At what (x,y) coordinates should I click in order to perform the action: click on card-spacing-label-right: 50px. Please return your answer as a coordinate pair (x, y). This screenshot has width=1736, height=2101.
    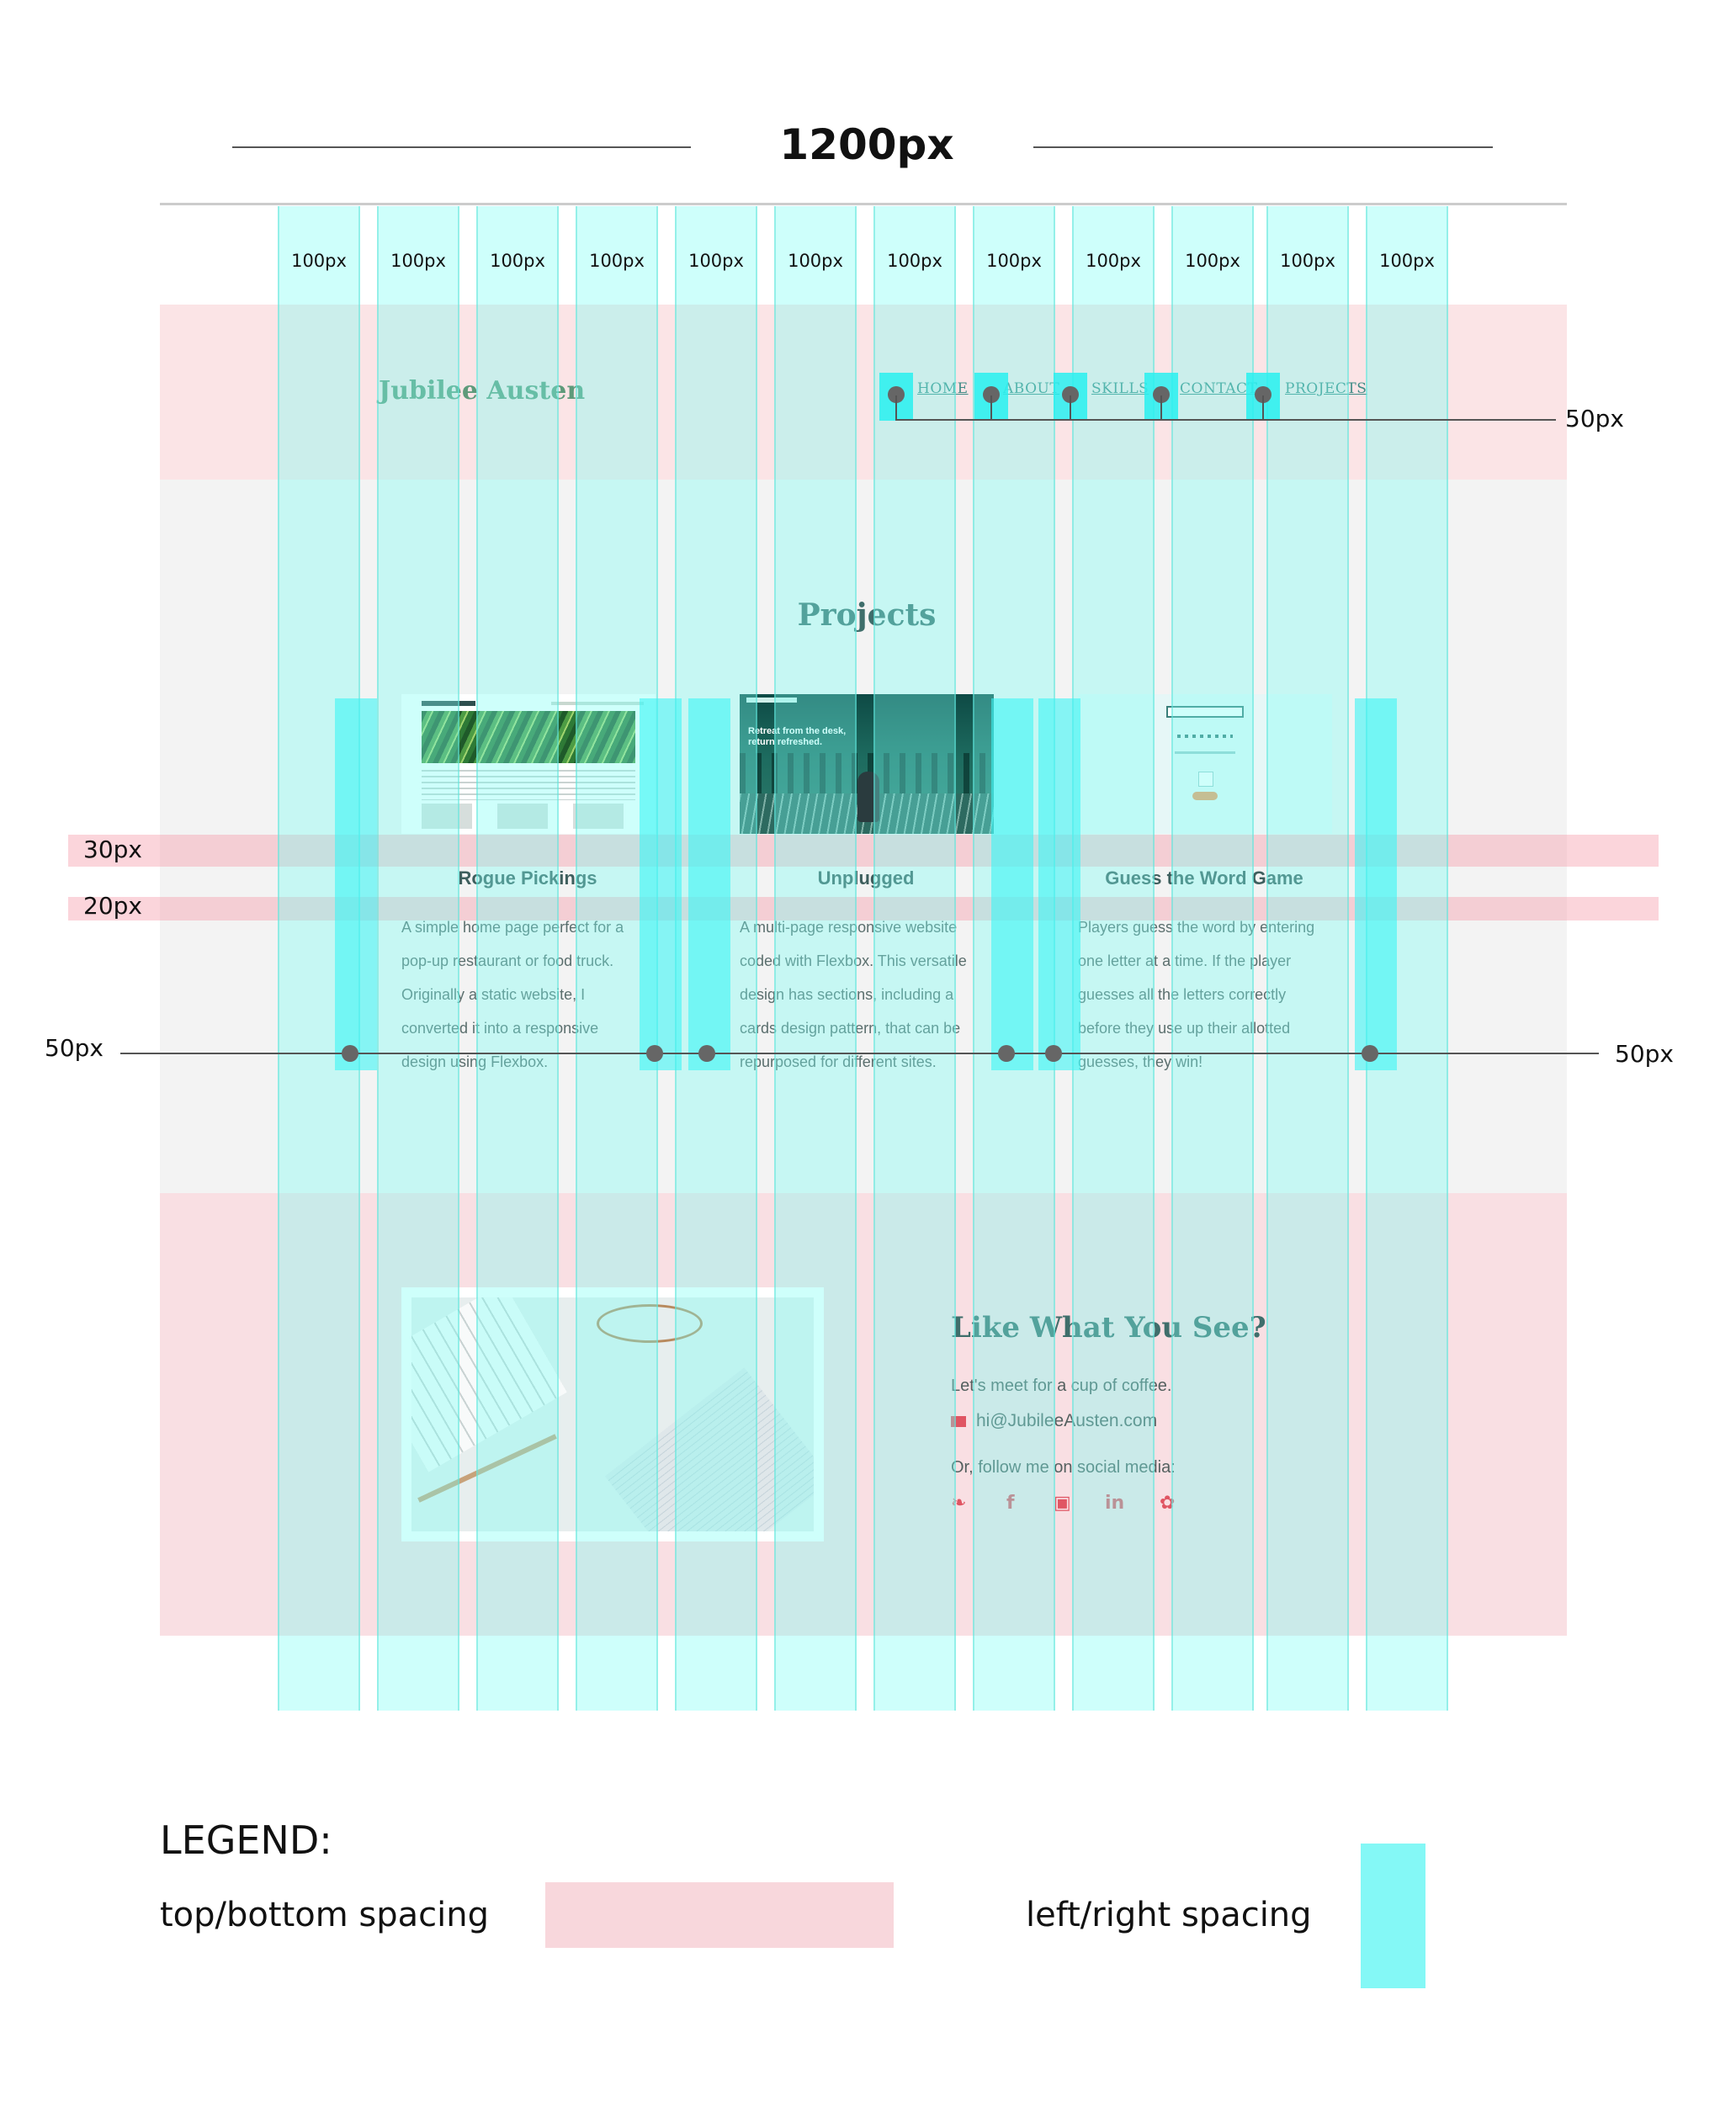
    Looking at the image, I should click on (1644, 1054).